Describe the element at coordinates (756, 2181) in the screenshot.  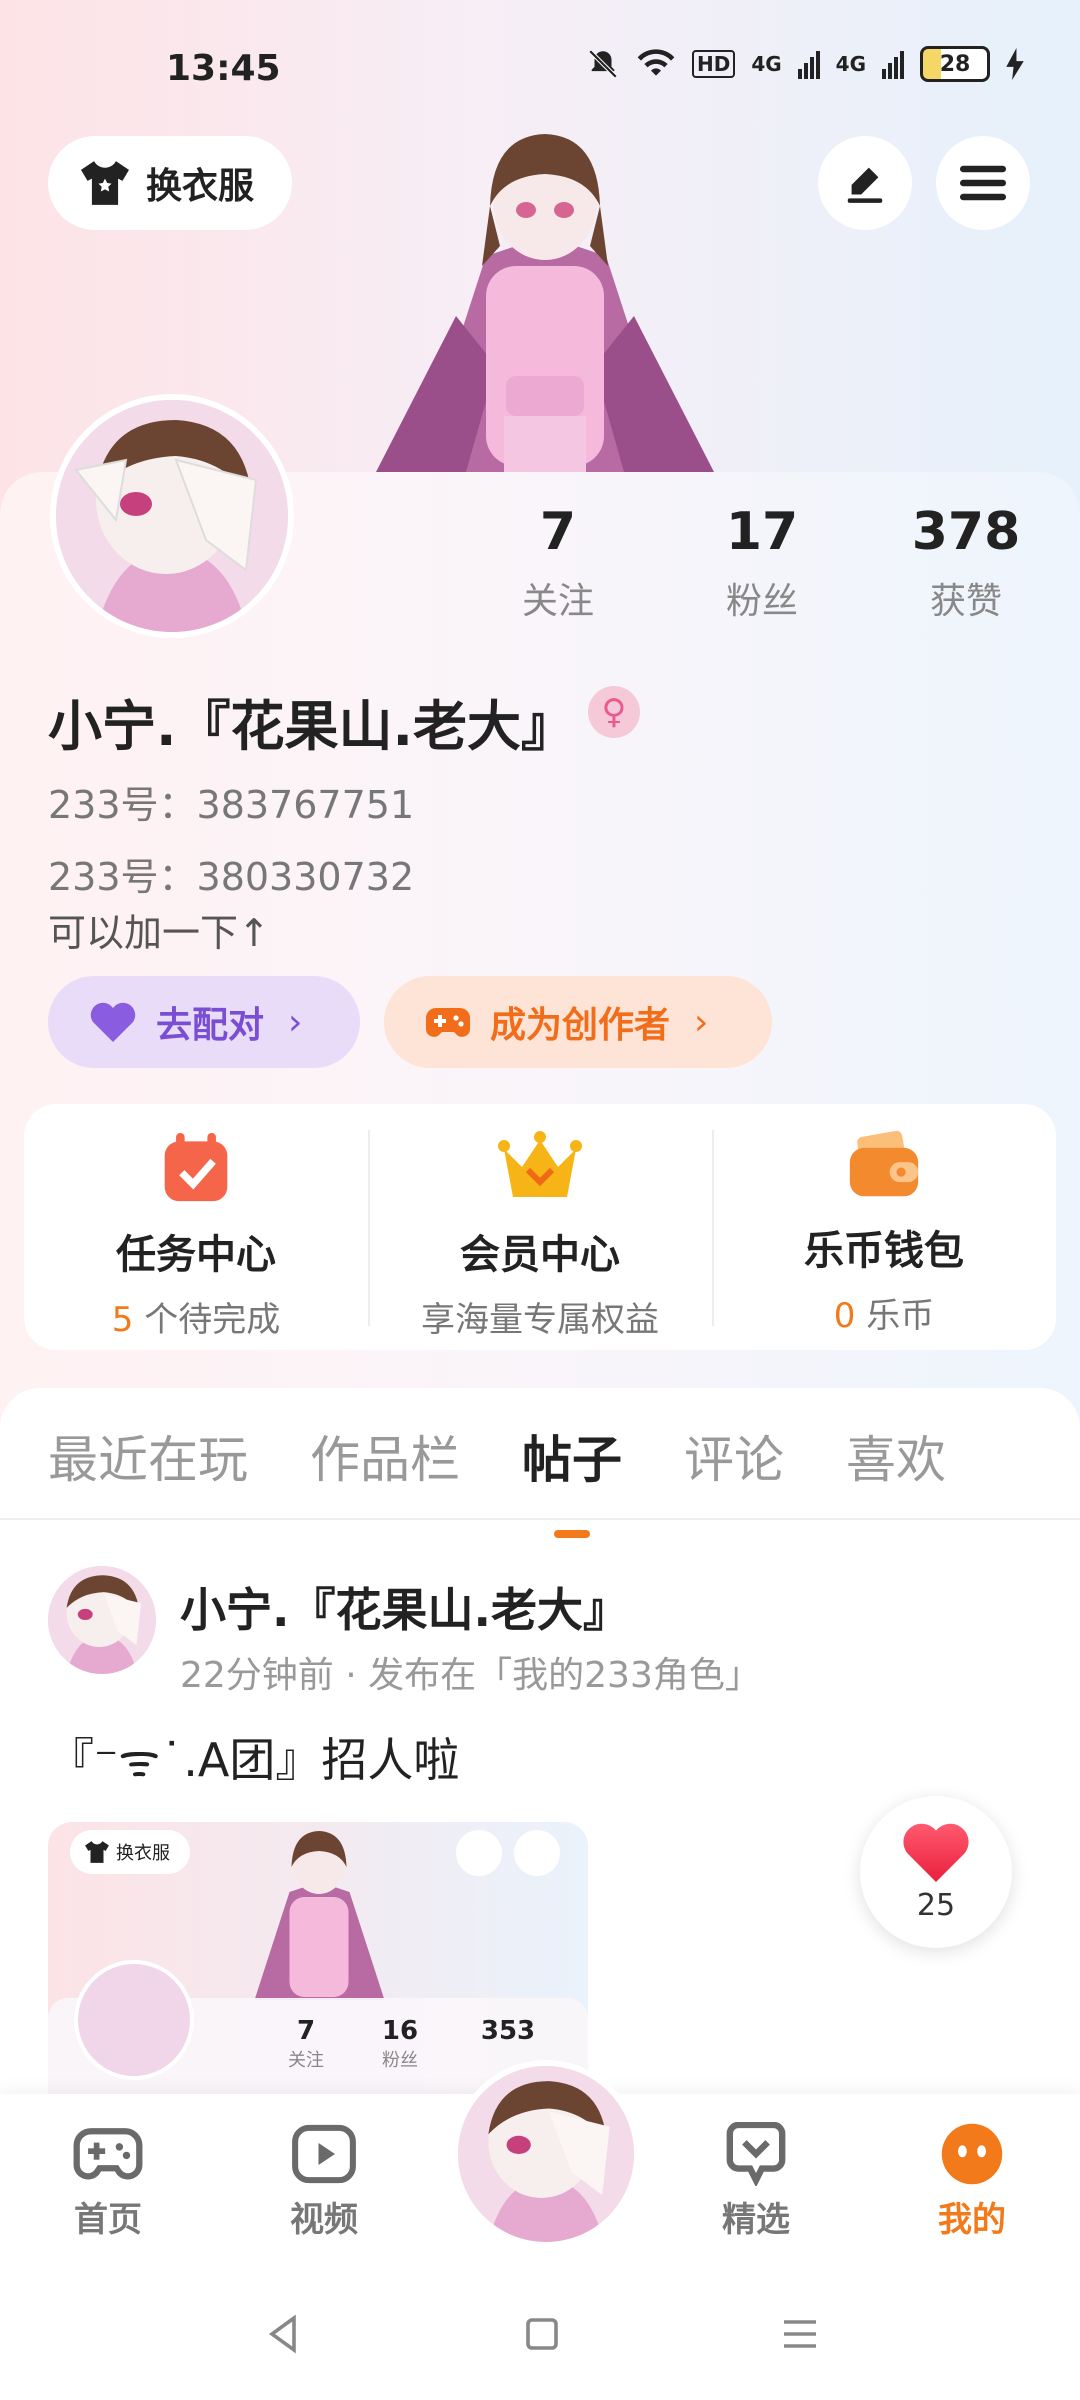
I see `nav-featured: 精选` at that location.